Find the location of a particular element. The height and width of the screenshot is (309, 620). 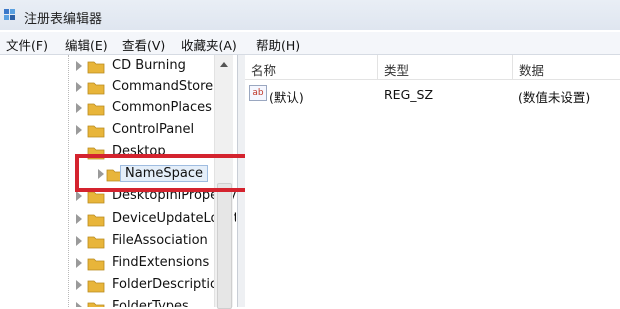

tree-item: ControlPanel is located at coordinates (118, 131).